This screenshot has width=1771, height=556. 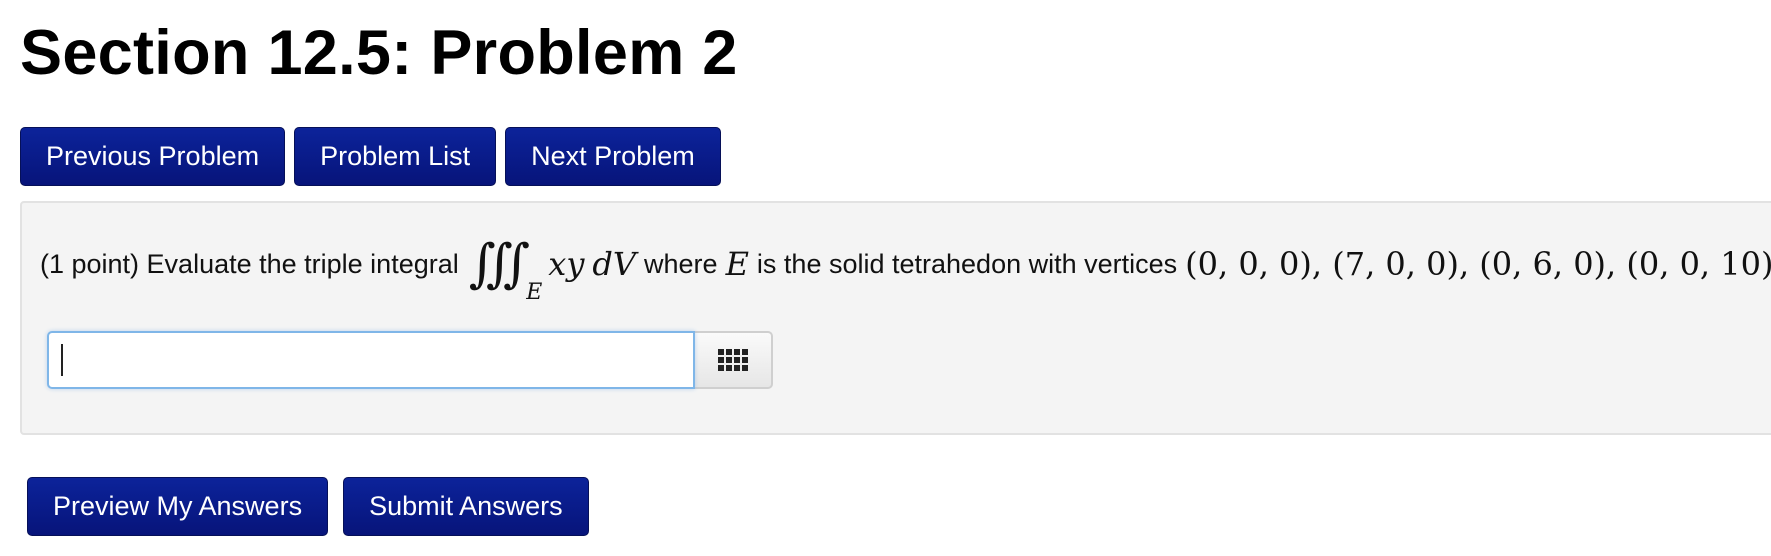 What do you see at coordinates (681, 263) in the screenshot?
I see `where-text: where` at bounding box center [681, 263].